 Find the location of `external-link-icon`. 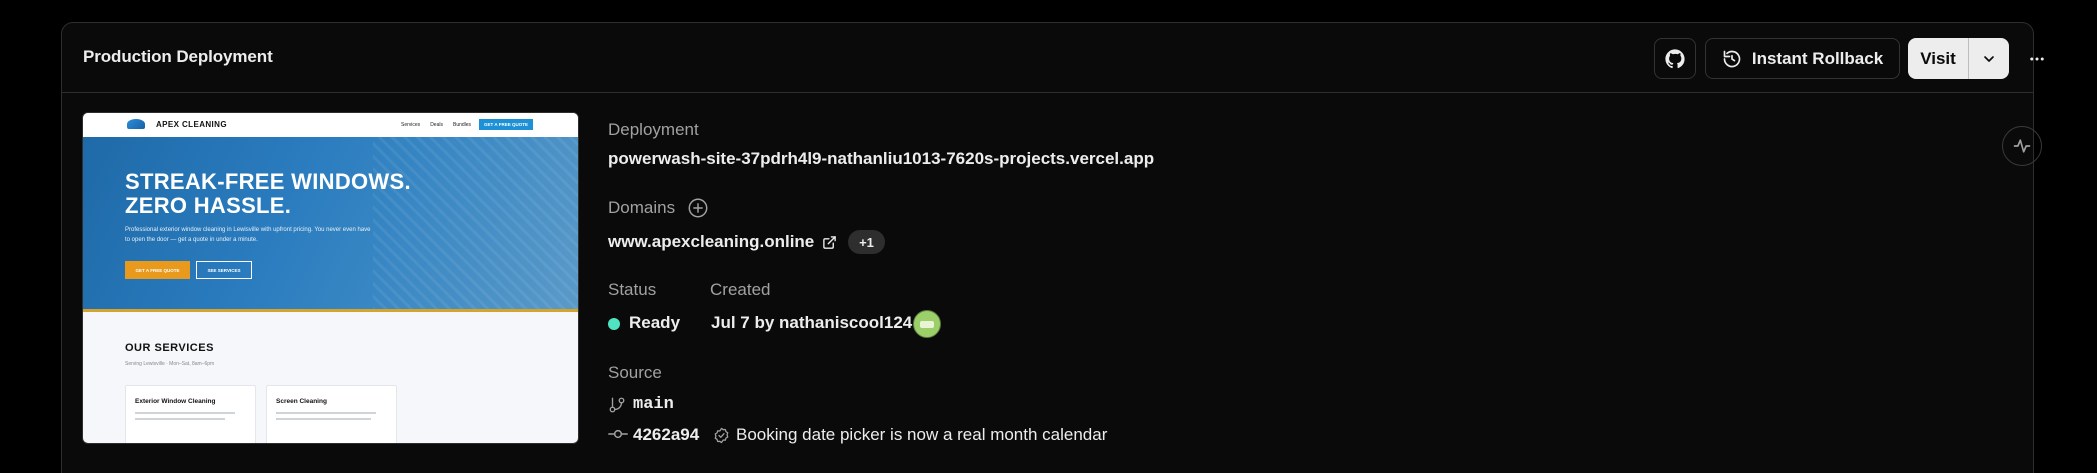

external-link-icon is located at coordinates (829, 242).